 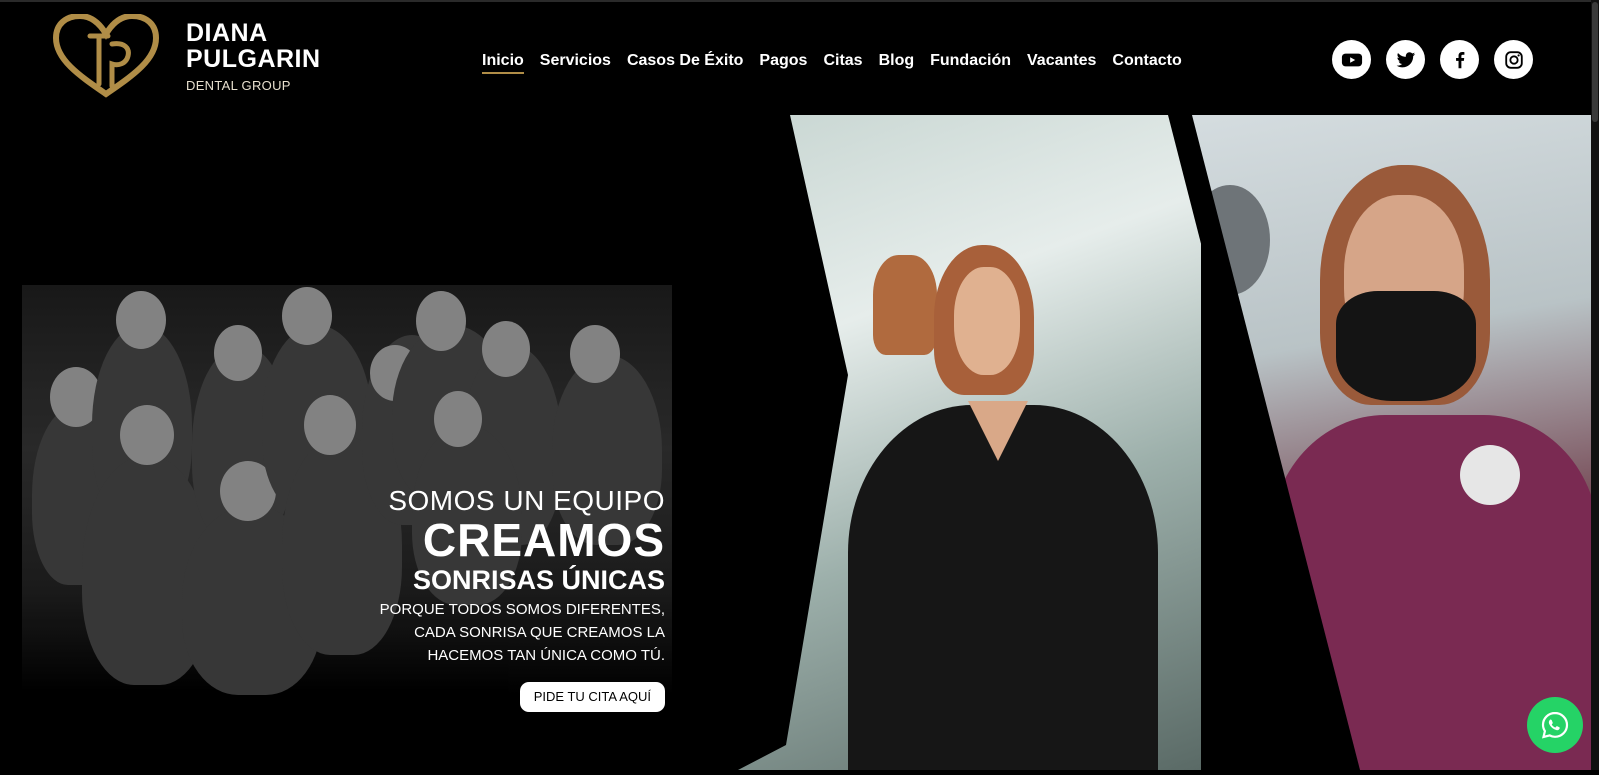 What do you see at coordinates (106, 56) in the screenshot?
I see `heart-dp-monogram-icon` at bounding box center [106, 56].